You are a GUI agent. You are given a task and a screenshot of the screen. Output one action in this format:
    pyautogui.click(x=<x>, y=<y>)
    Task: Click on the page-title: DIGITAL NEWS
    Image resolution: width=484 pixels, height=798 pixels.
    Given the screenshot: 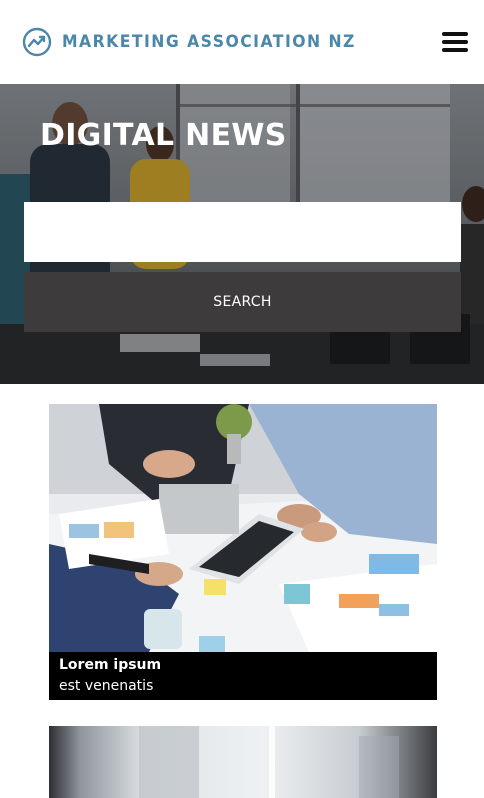 What is the action you would take?
    pyautogui.click(x=163, y=135)
    